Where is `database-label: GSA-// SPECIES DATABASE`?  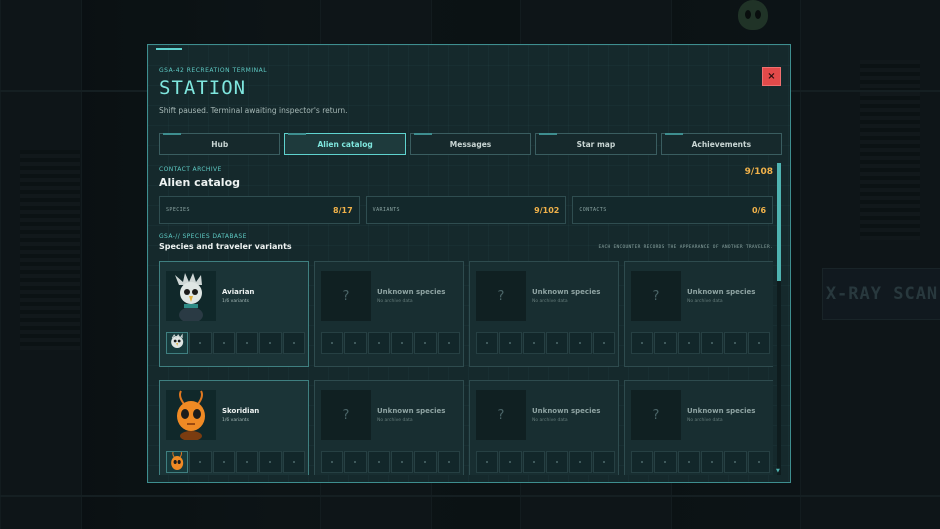
database-label: GSA-// SPECIES DATABASE is located at coordinates (203, 236).